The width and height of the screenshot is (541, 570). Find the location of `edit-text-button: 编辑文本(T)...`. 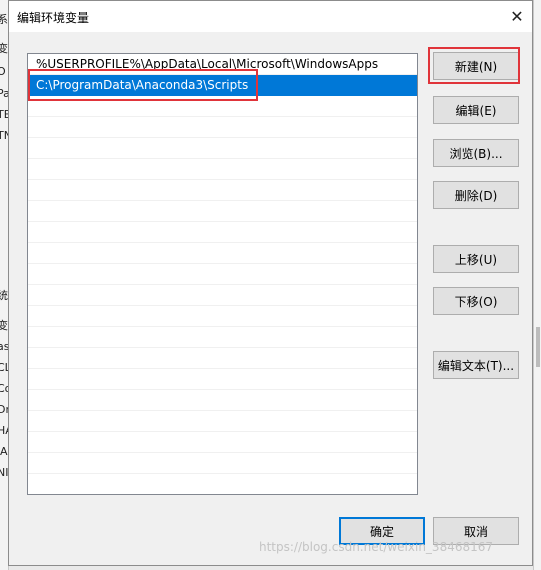

edit-text-button: 编辑文本(T)... is located at coordinates (476, 365).